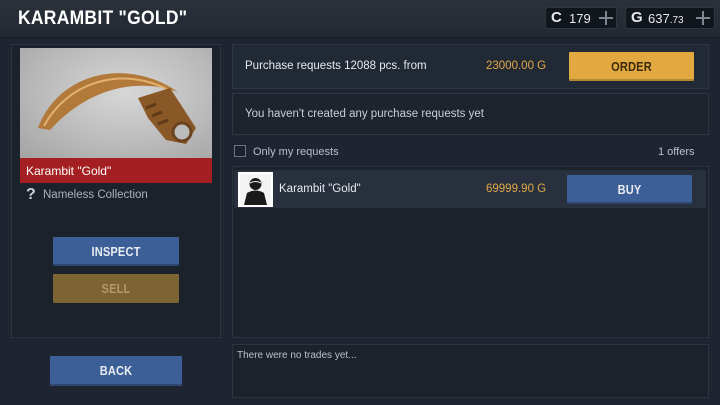 This screenshot has width=720, height=405. What do you see at coordinates (556, 17) in the screenshot?
I see `credits-icon: C` at bounding box center [556, 17].